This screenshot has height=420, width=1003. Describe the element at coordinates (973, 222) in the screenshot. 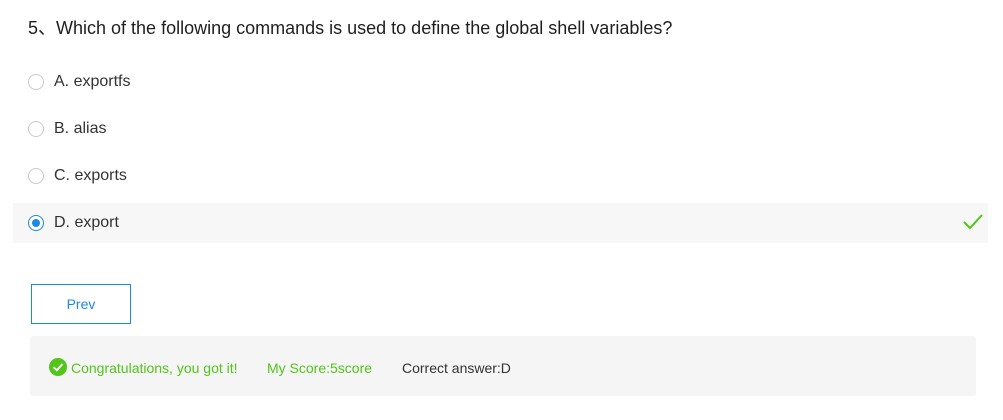

I see `check-icon` at that location.